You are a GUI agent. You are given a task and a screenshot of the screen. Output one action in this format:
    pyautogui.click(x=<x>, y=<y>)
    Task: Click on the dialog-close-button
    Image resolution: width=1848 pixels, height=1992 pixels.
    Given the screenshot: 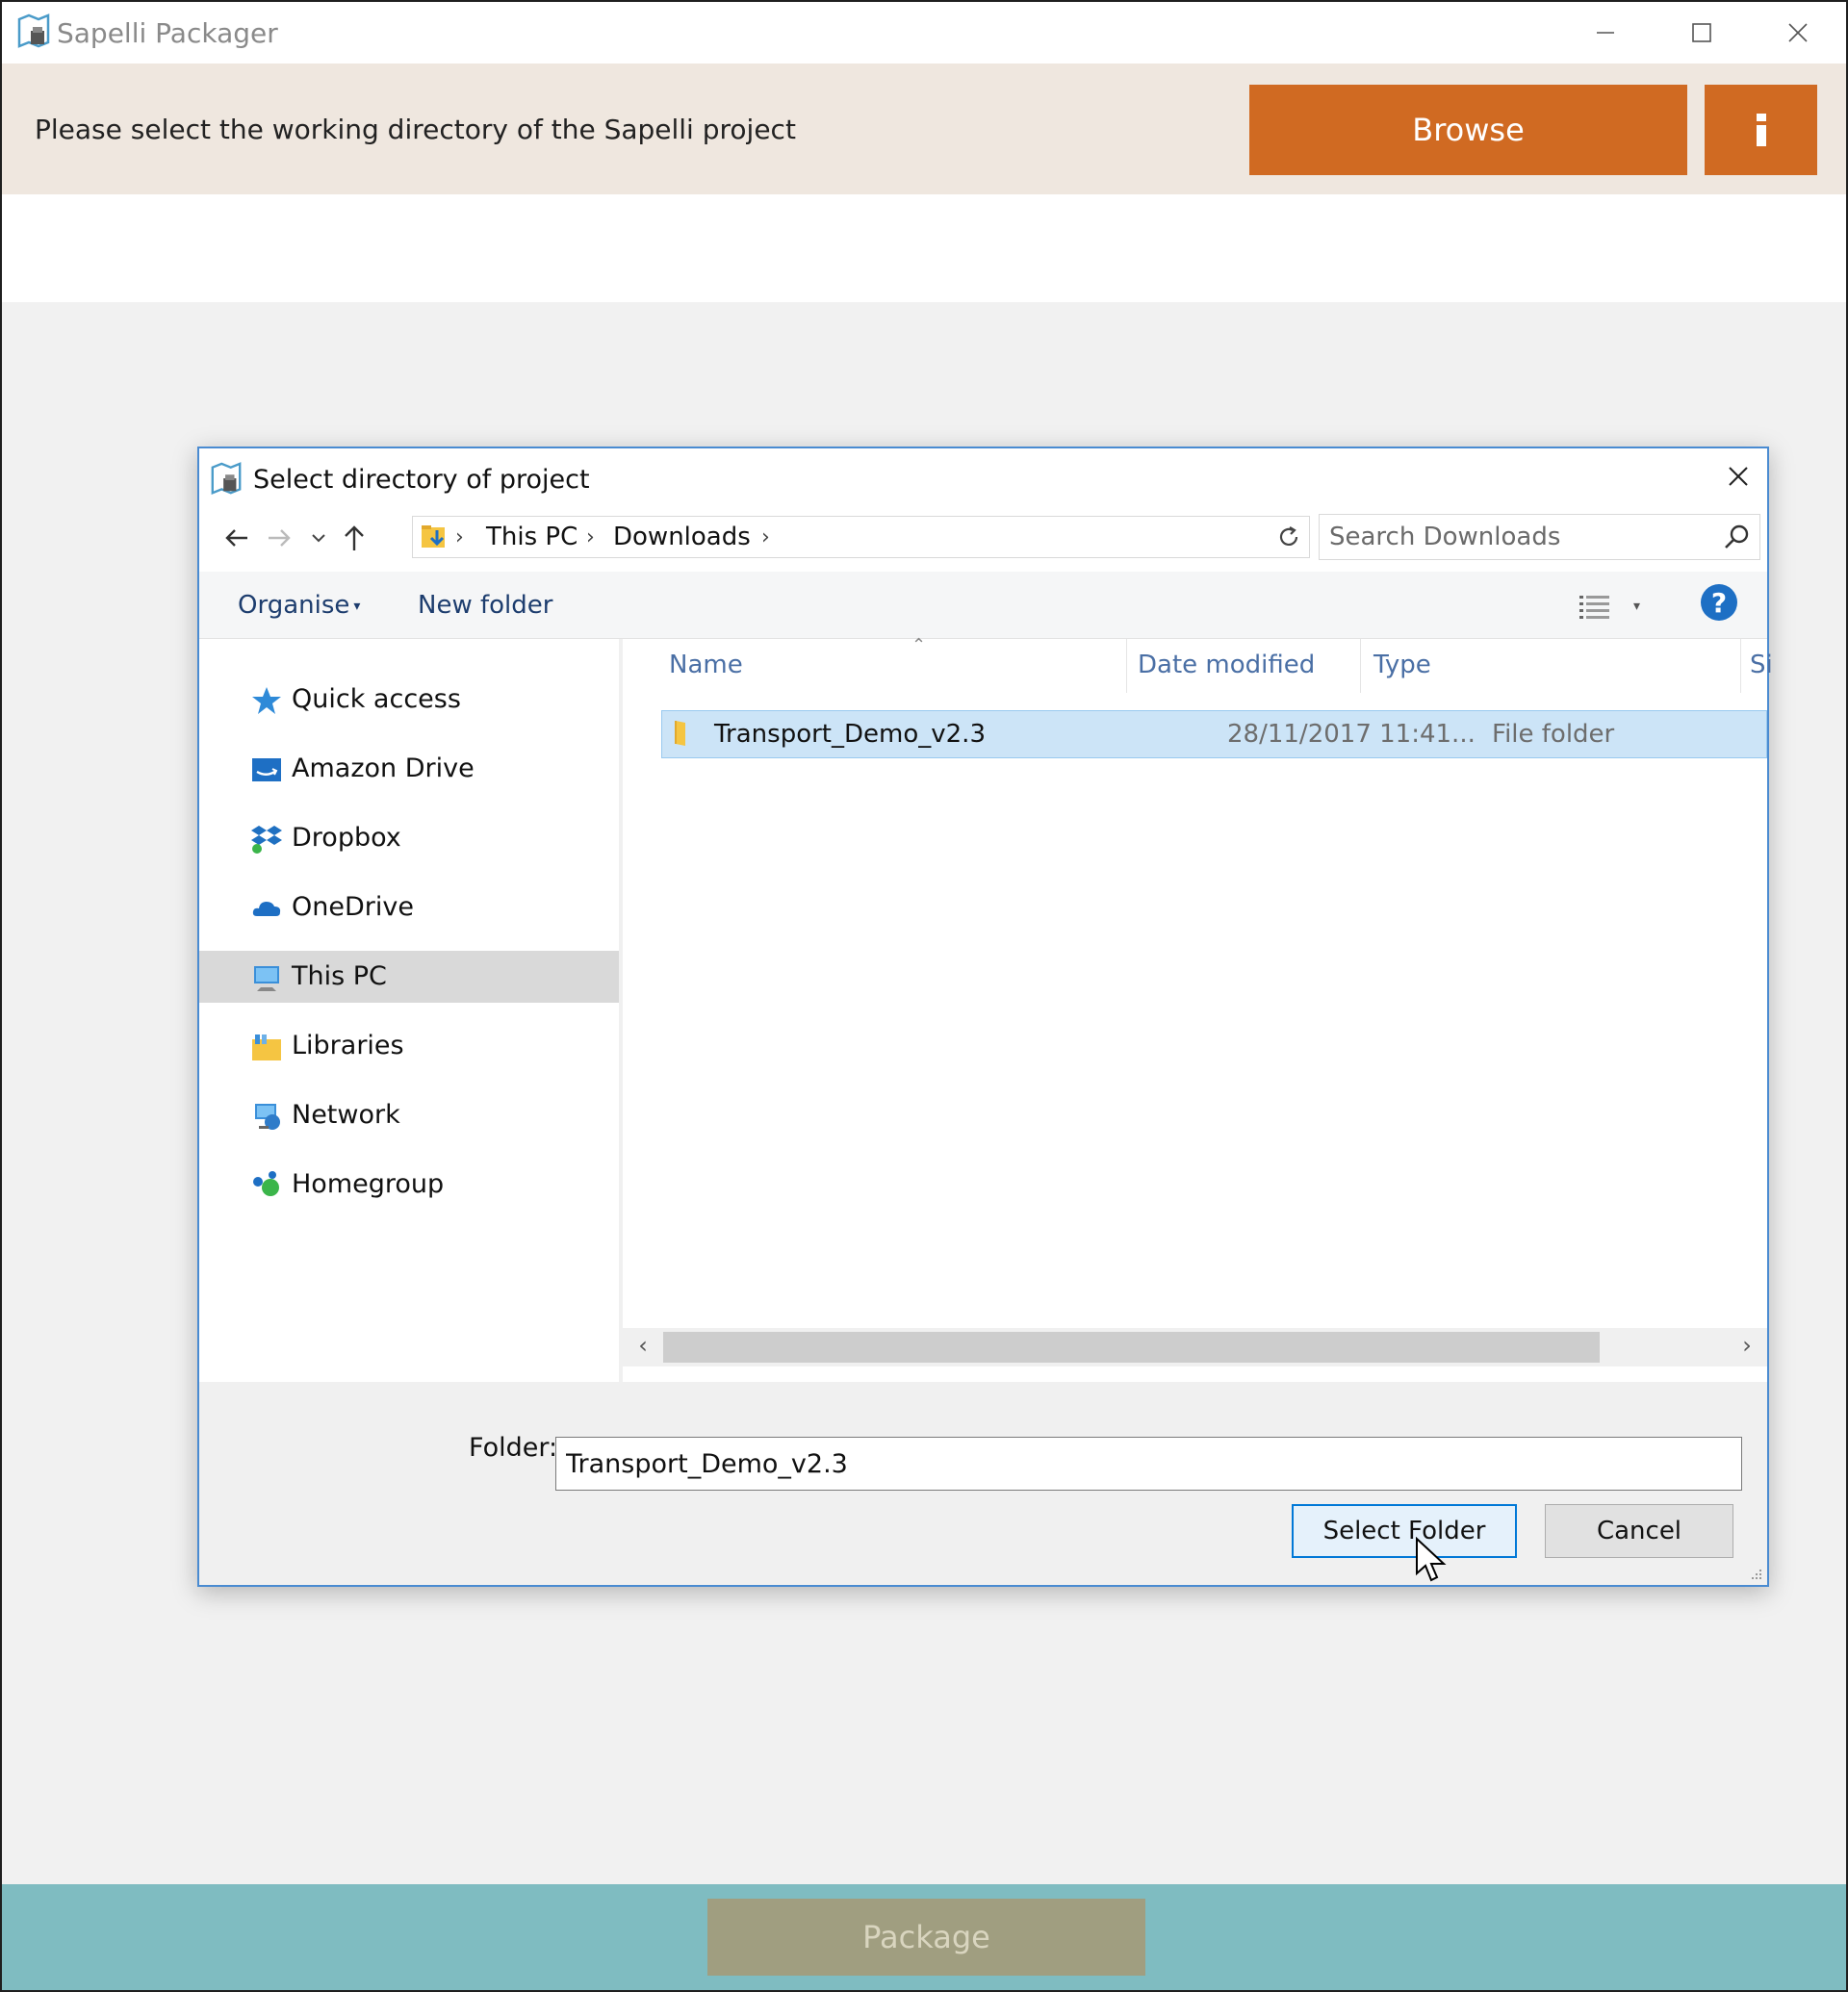 What is the action you would take?
    pyautogui.click(x=1738, y=476)
    